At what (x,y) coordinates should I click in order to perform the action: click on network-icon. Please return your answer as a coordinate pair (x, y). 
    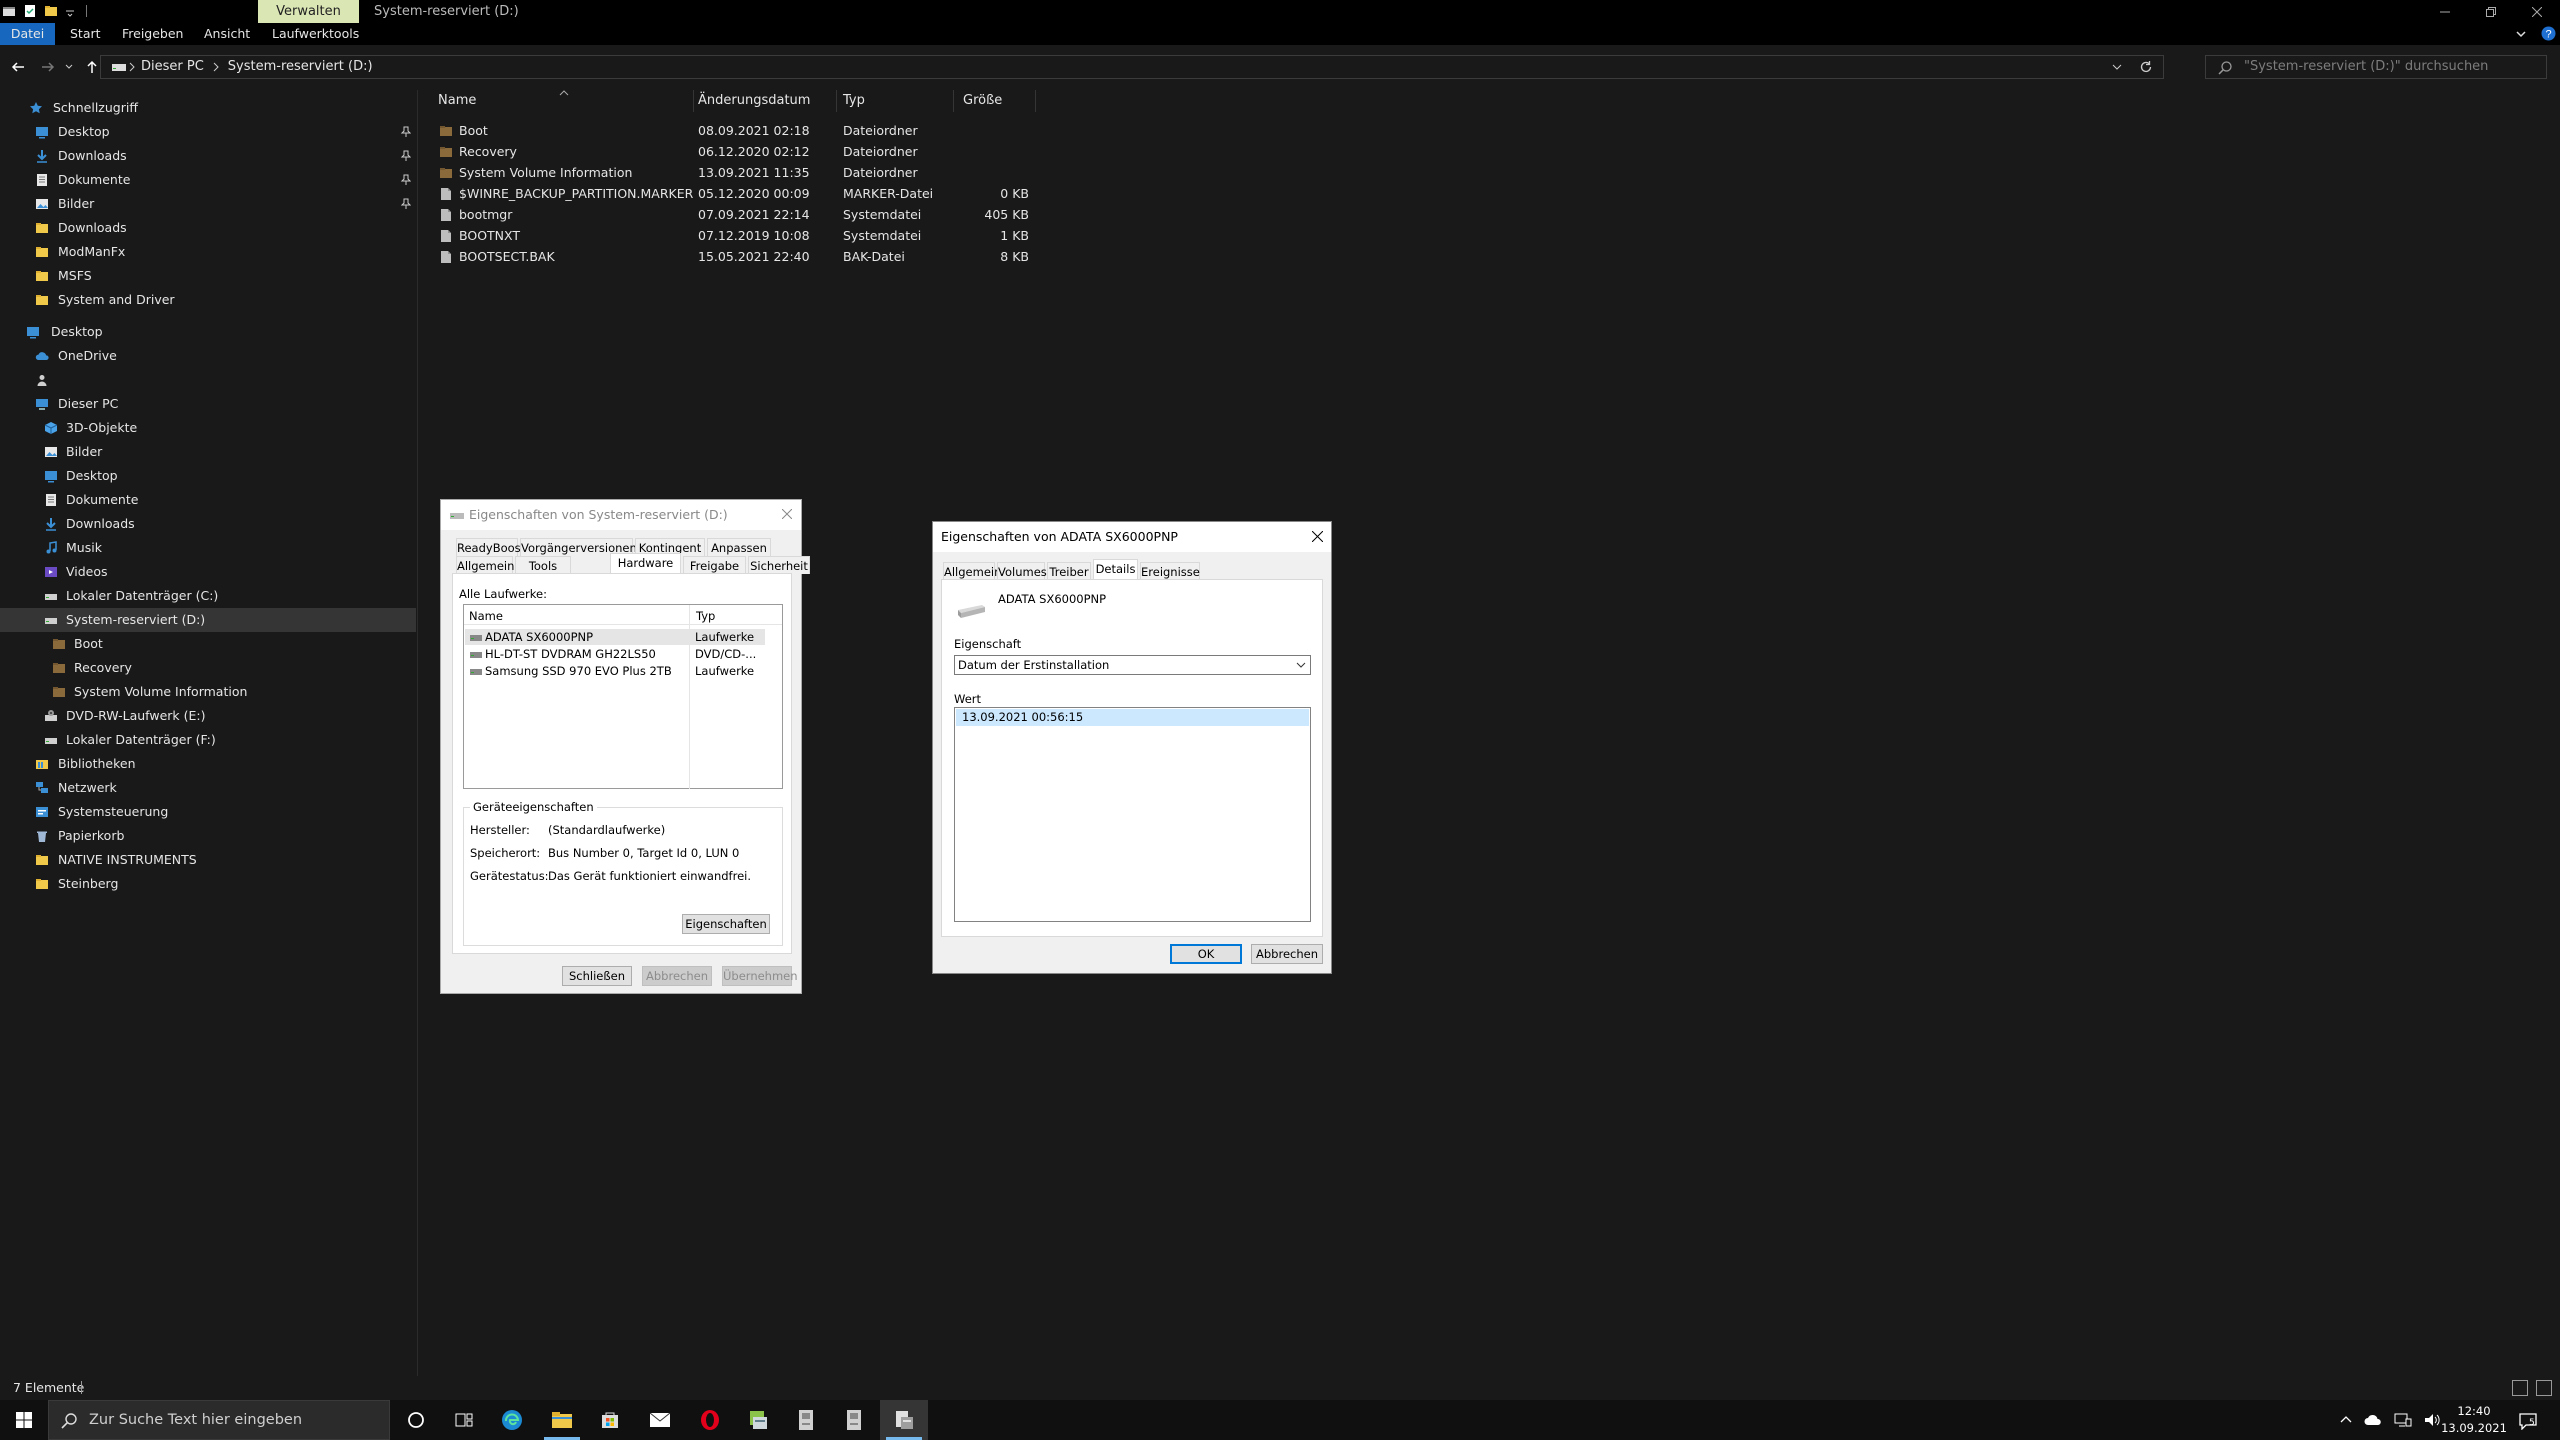
    Looking at the image, I should click on (2403, 1420).